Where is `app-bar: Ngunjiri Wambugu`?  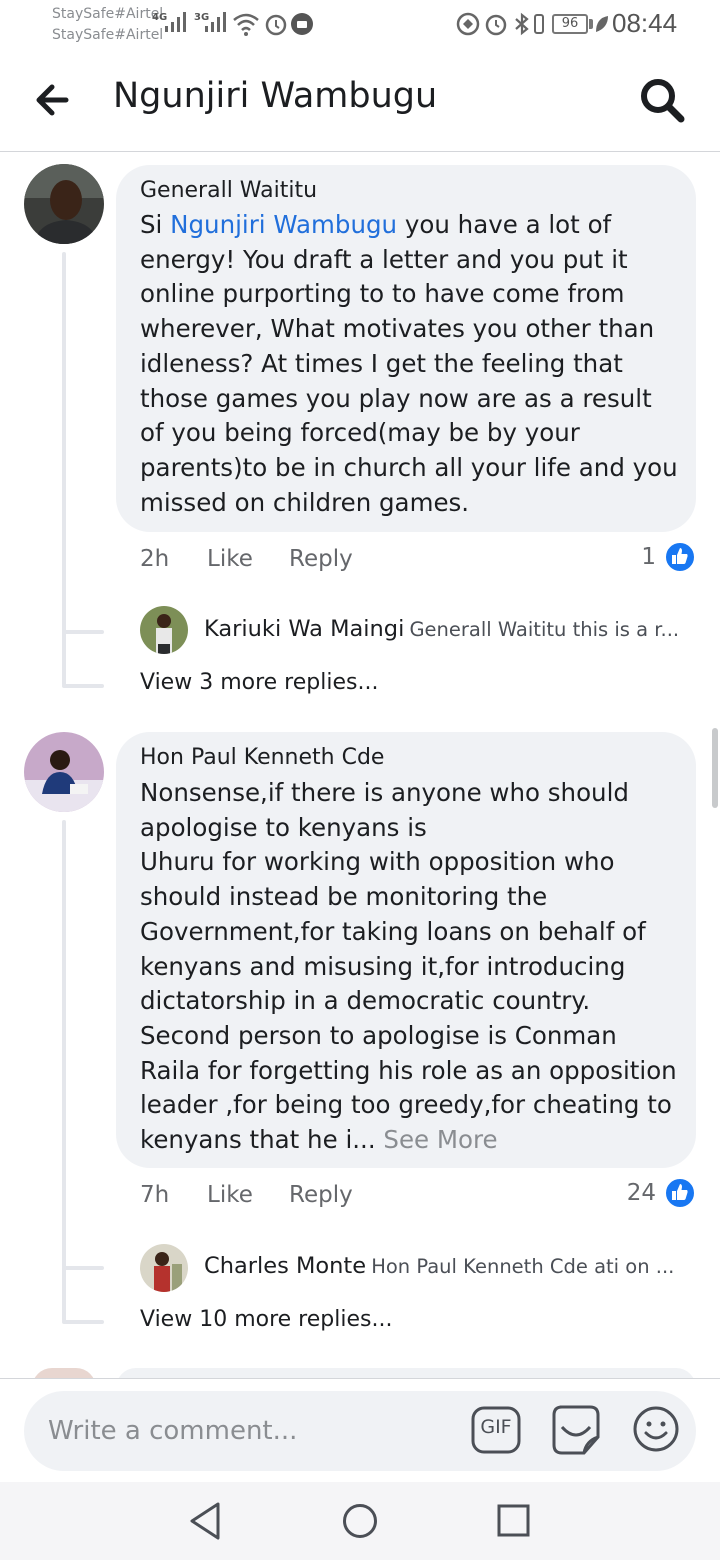
app-bar: Ngunjiri Wambugu is located at coordinates (360, 100).